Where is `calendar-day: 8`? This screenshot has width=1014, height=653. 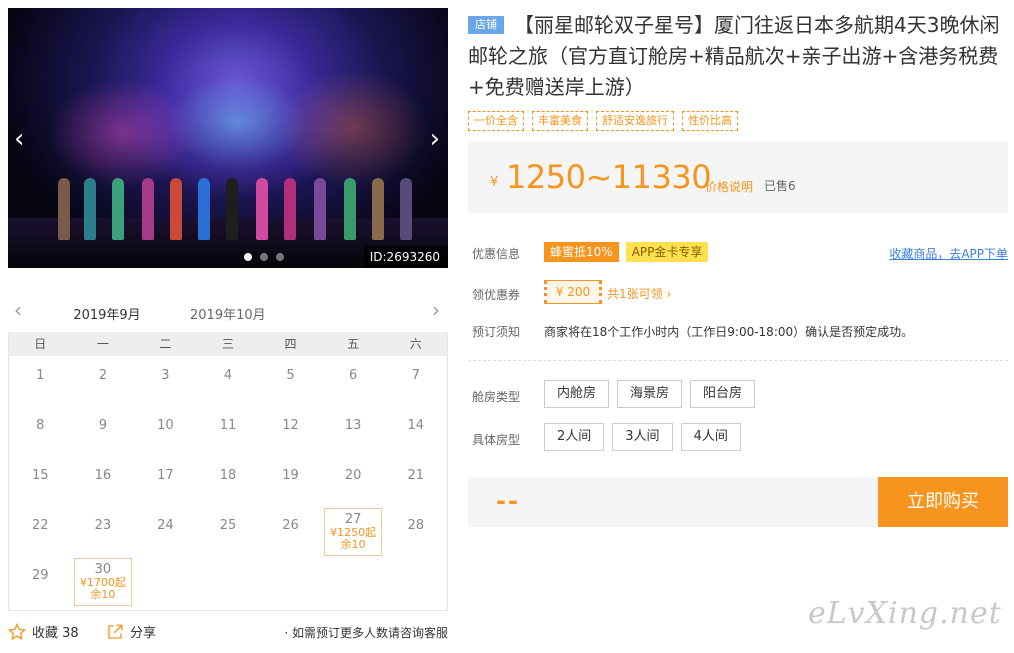
calendar-day: 8 is located at coordinates (40, 425).